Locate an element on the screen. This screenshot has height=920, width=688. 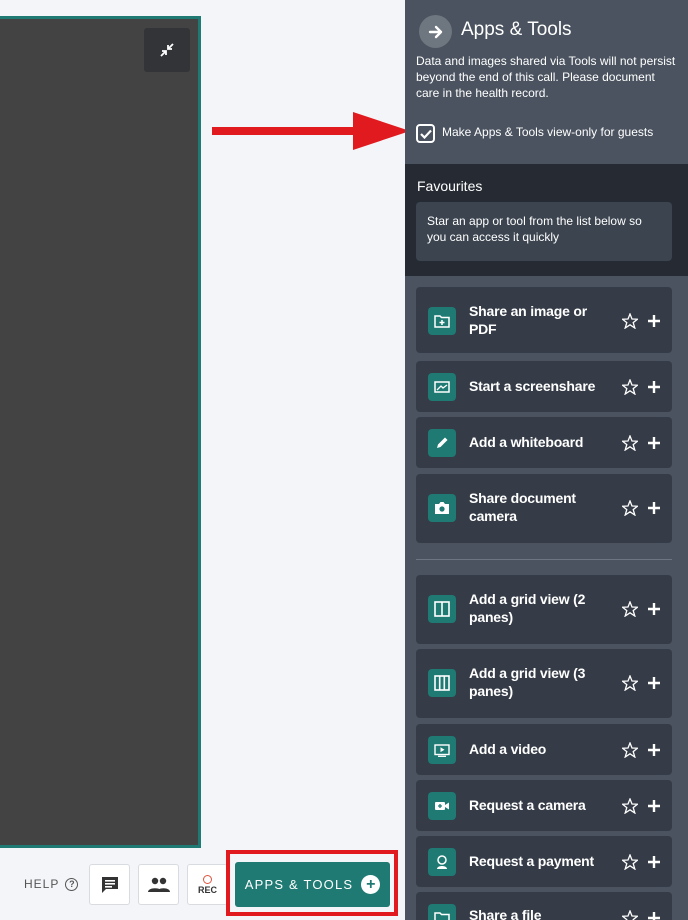
tool-label: Request a payment is located at coordinates (531, 861).